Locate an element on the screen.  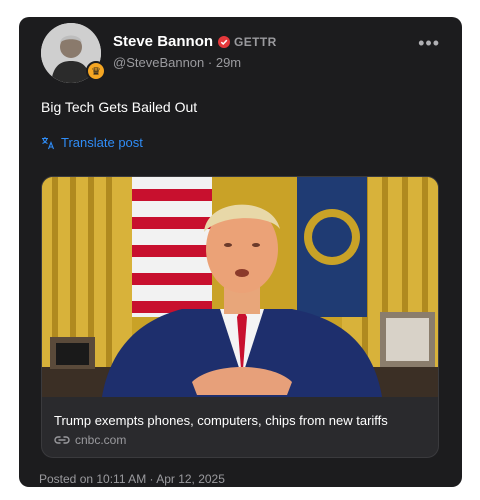
crown-badge-icon: ♛ is located at coordinates (96, 71).